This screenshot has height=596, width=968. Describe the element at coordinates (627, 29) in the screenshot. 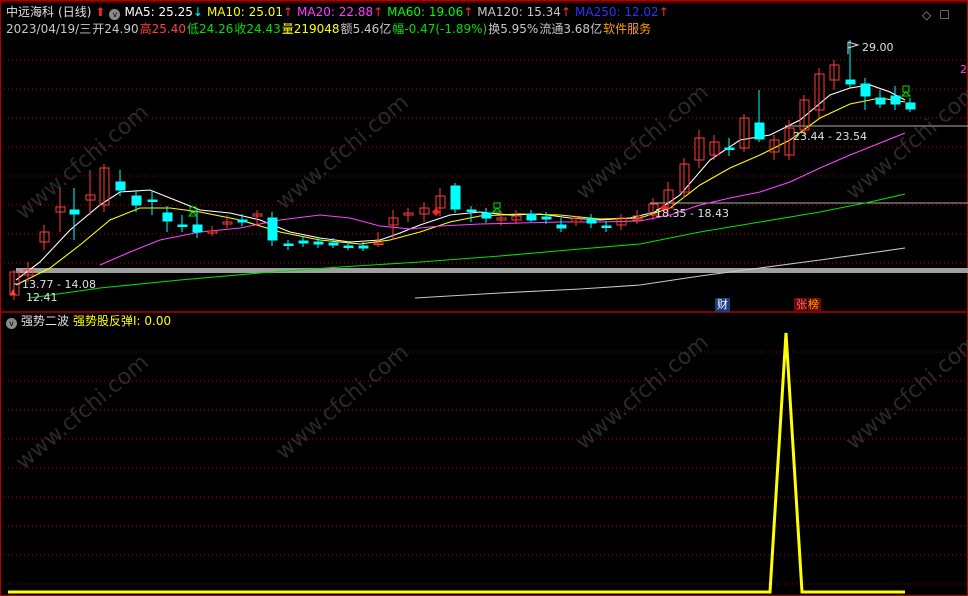

I see `sector-label: 软件服务` at that location.